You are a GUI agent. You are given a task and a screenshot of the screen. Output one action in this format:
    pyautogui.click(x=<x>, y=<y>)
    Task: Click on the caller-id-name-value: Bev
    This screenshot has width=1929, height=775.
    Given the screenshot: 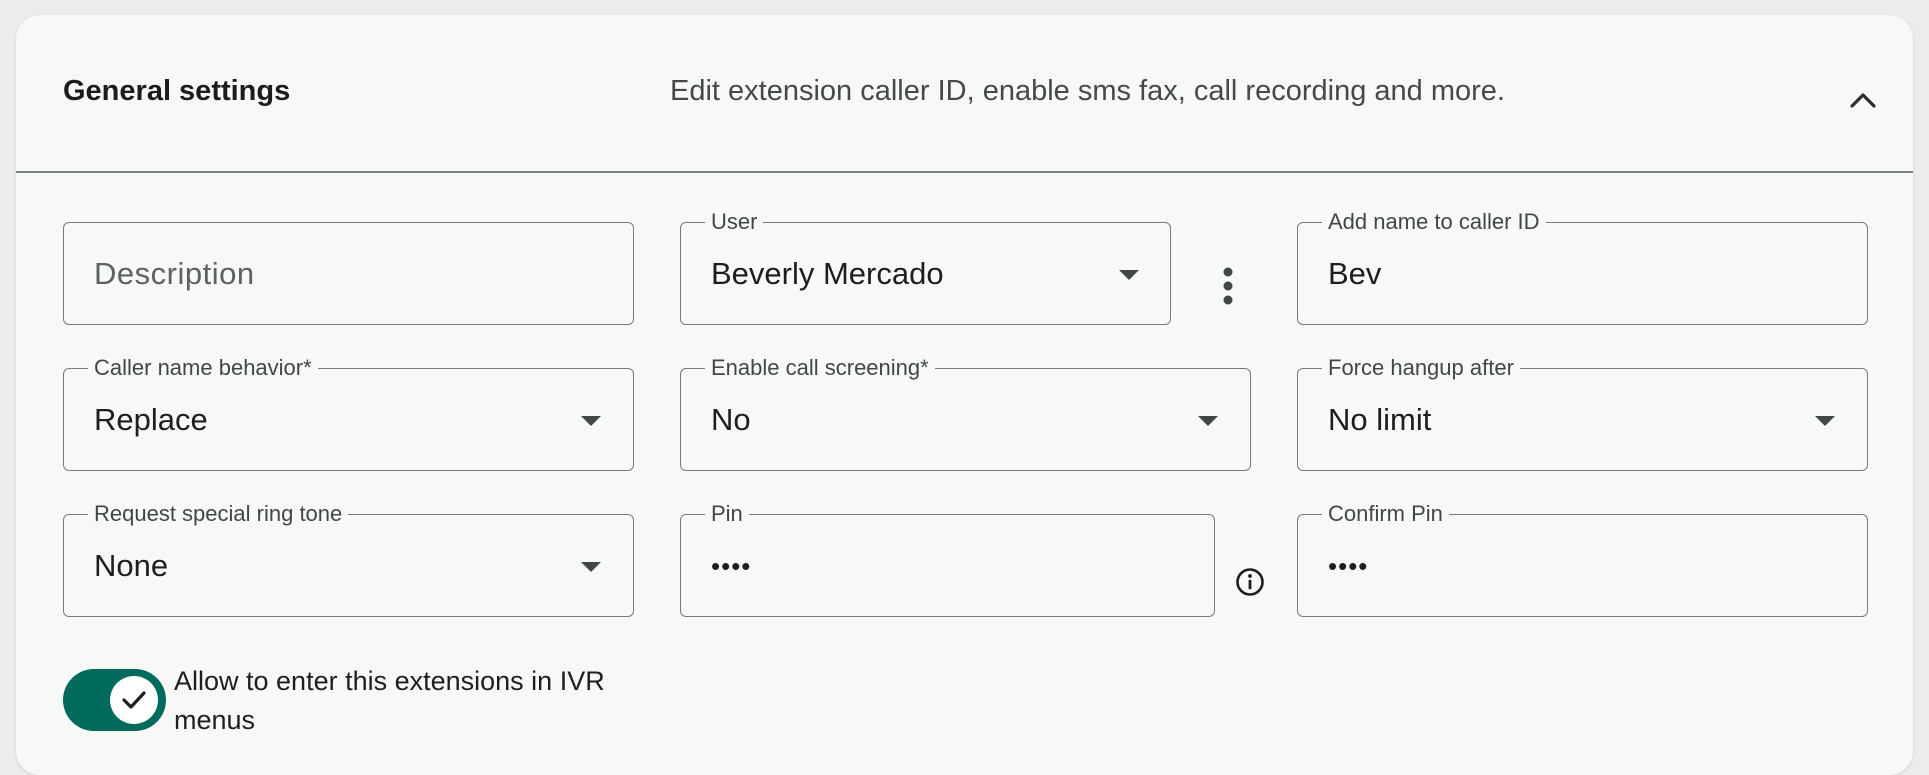 What is the action you would take?
    pyautogui.click(x=1355, y=273)
    